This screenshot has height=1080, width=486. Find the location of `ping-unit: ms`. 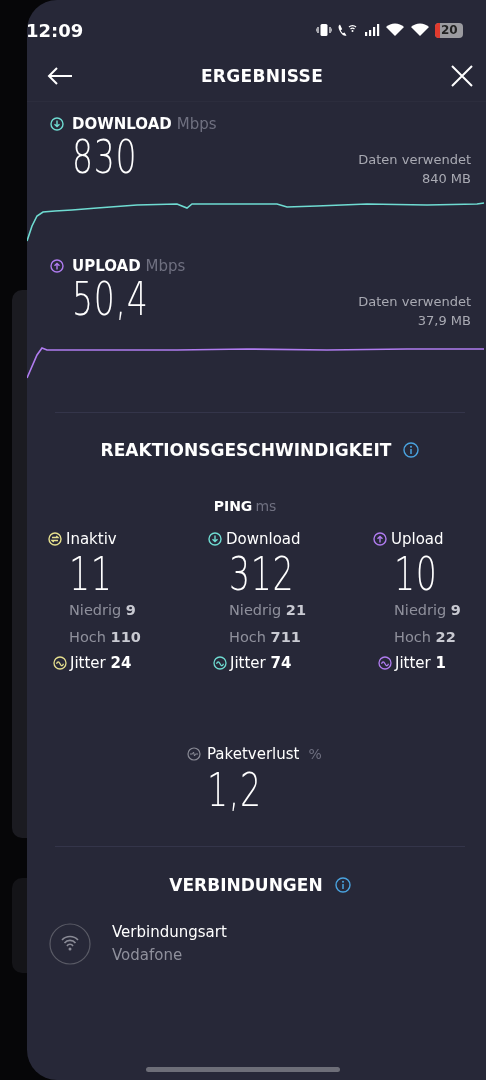

ping-unit: ms is located at coordinates (266, 506).